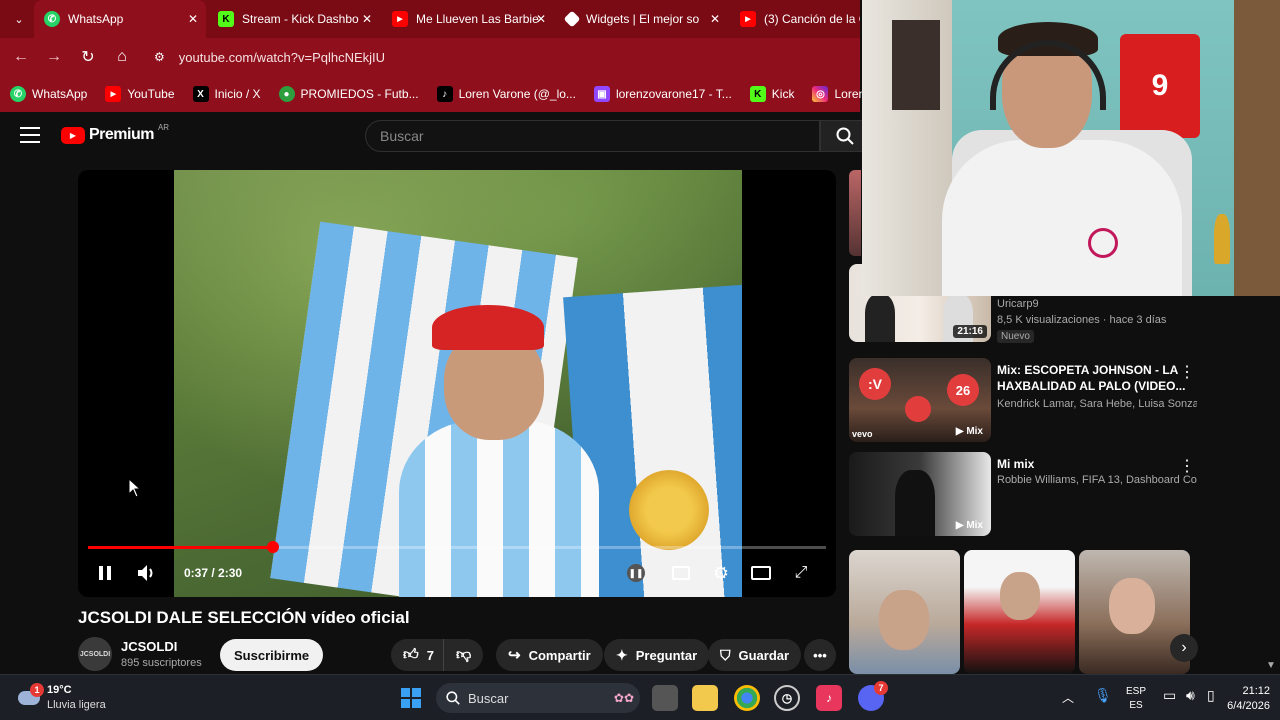  What do you see at coordinates (402, 136) in the screenshot?
I see `search-placeholder: Buscar` at bounding box center [402, 136].